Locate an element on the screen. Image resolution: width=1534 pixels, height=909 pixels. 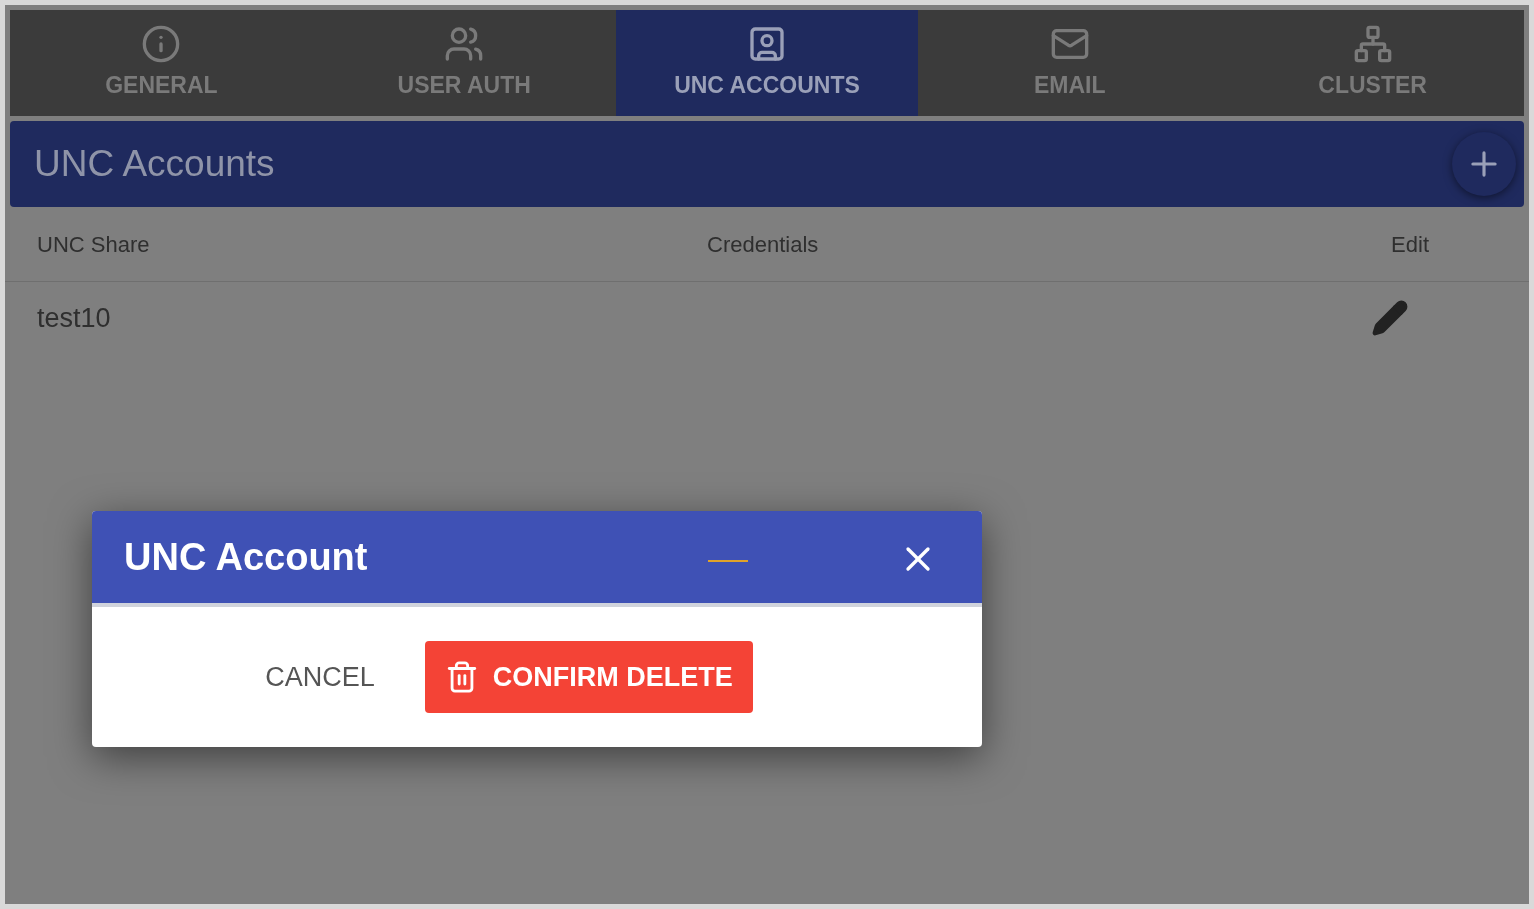
dialog-title: UNC Account is located at coordinates (246, 557).